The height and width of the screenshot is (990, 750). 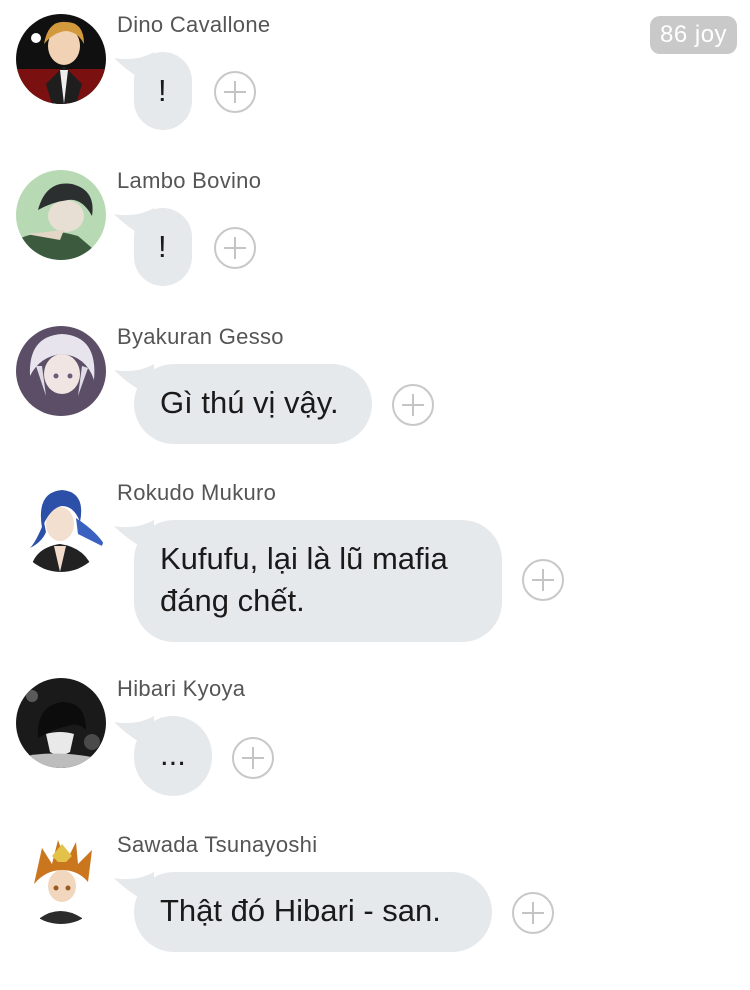 I want to click on message-bubble: Gì thú vị vậy., so click(x=253, y=404).